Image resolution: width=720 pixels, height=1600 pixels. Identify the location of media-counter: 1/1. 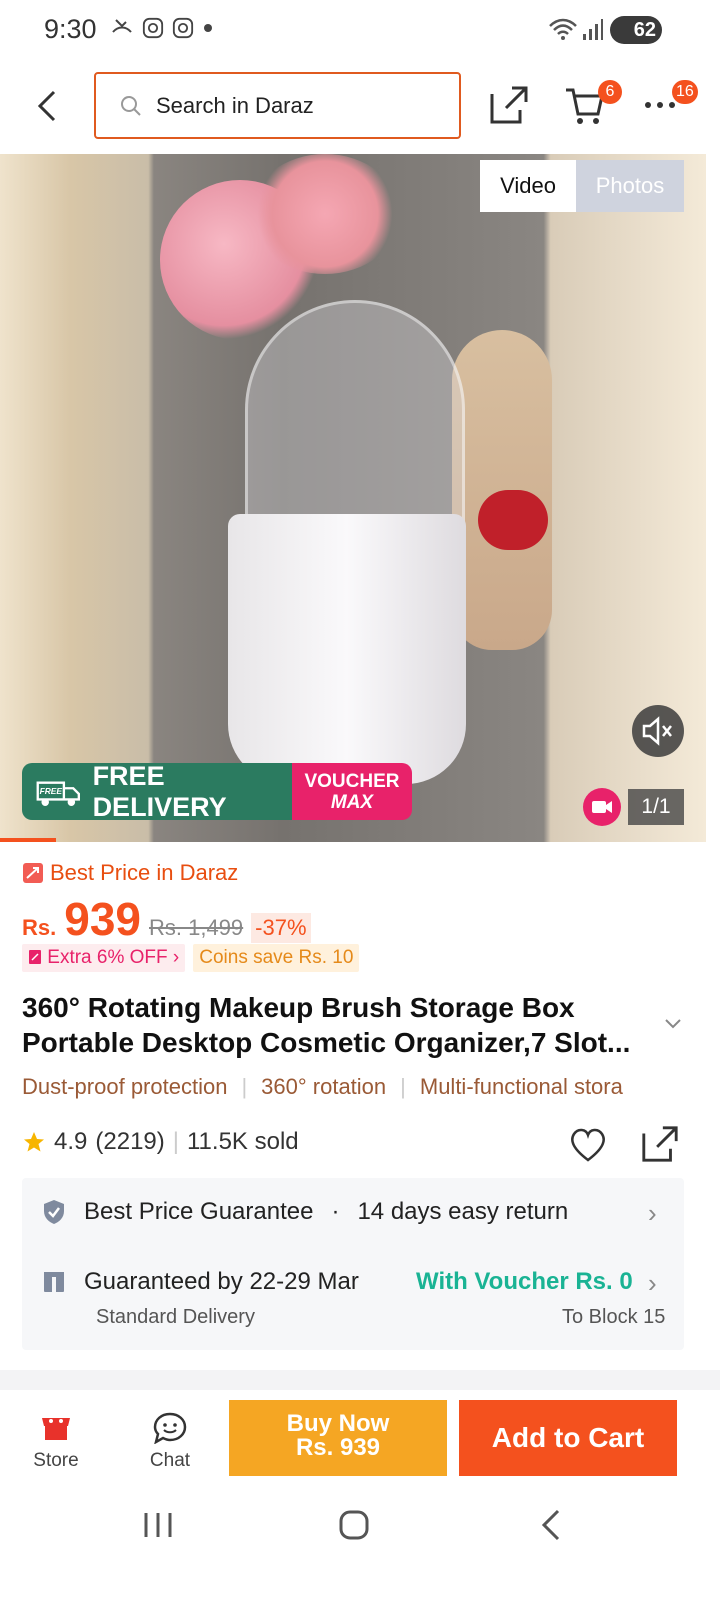
(656, 807).